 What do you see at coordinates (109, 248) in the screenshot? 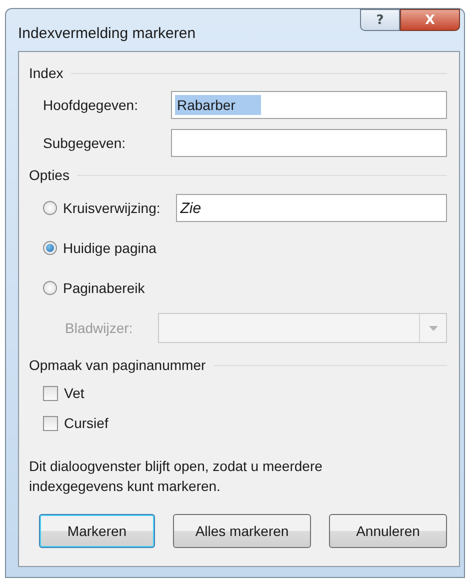
I see `radio-label: Huidige pagina` at bounding box center [109, 248].